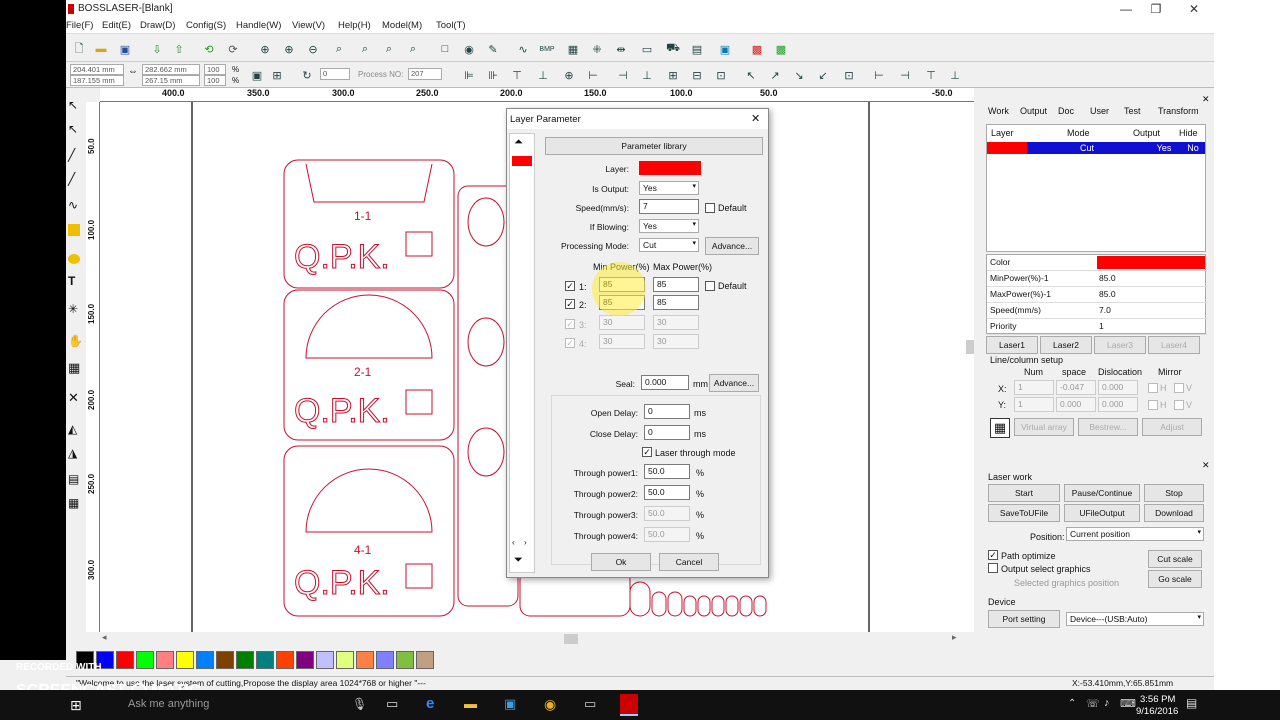  What do you see at coordinates (522, 161) in the screenshot?
I see `strip-layer-swatch` at bounding box center [522, 161].